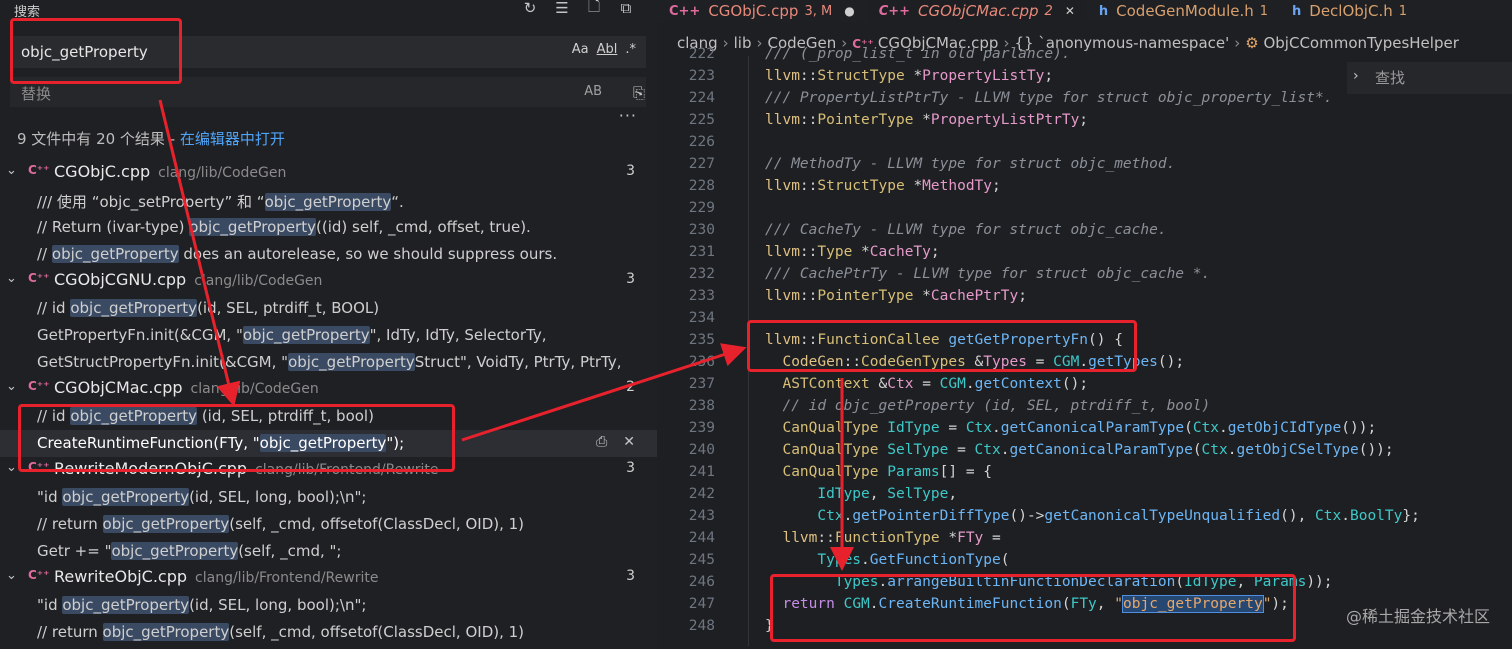 This screenshot has width=1512, height=649. I want to click on result-file-name: CGObjCGNU.cpp clang/lib/CodeGen, so click(188, 279).